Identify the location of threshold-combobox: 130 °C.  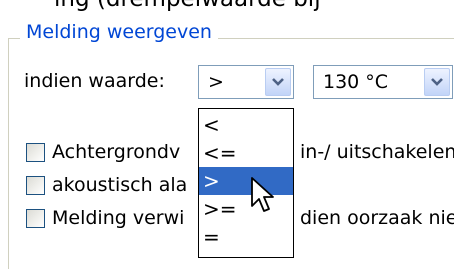
(383, 82).